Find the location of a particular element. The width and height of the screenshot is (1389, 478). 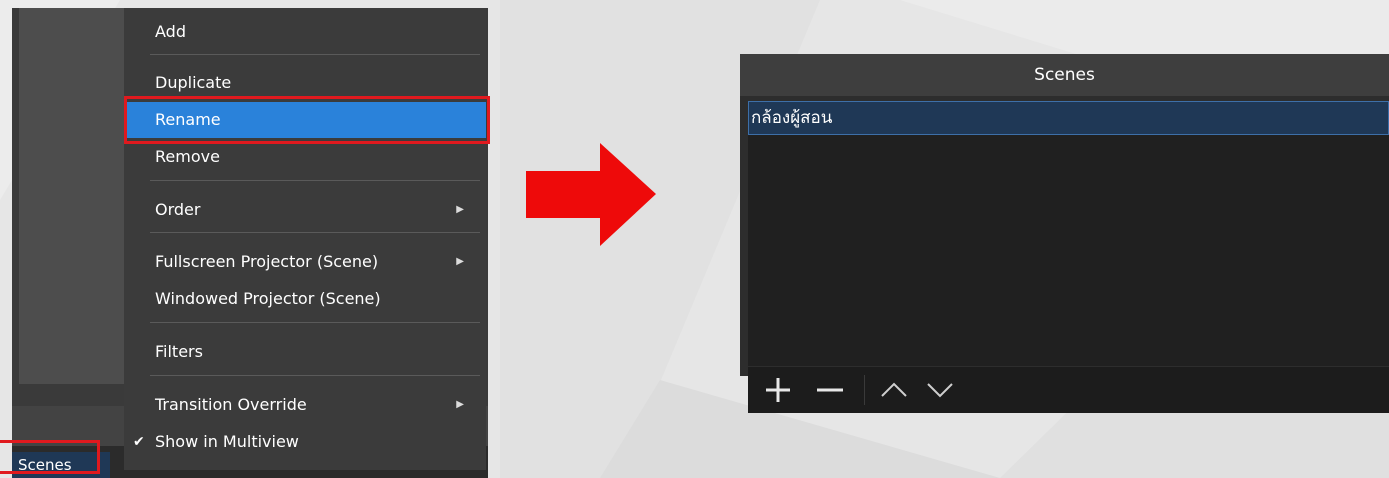

minus-icon is located at coordinates (830, 390).